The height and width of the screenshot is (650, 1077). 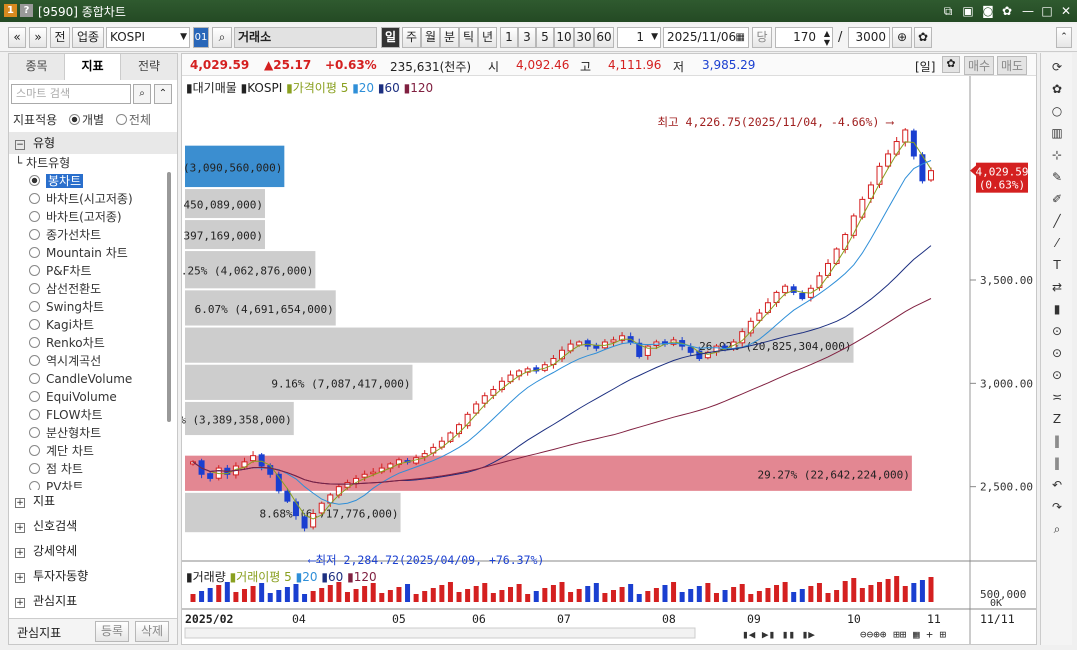 What do you see at coordinates (968, 11) in the screenshot?
I see `link-icon: ▣` at bounding box center [968, 11].